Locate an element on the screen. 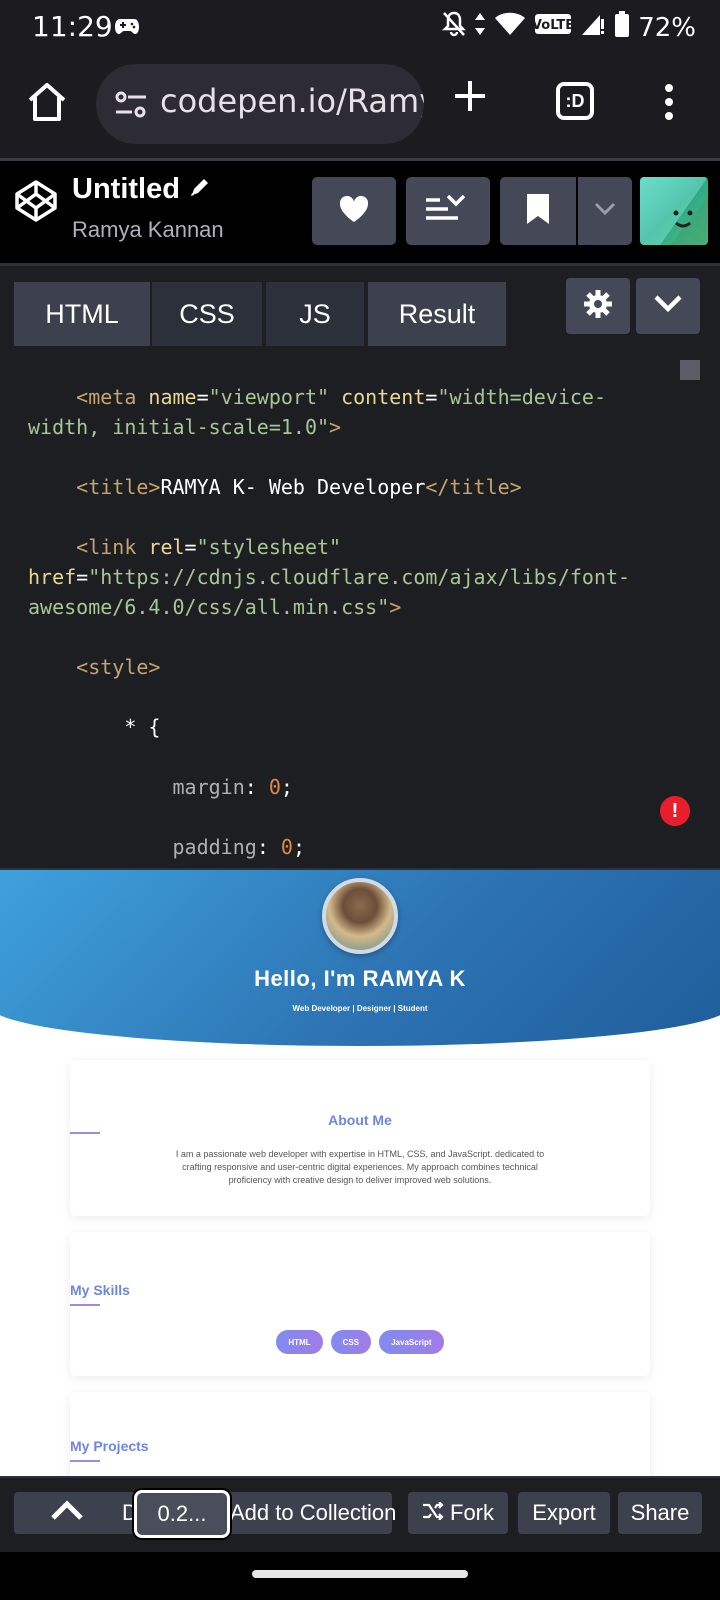 The width and height of the screenshot is (720, 1600). expand-button is located at coordinates (67, 1513).